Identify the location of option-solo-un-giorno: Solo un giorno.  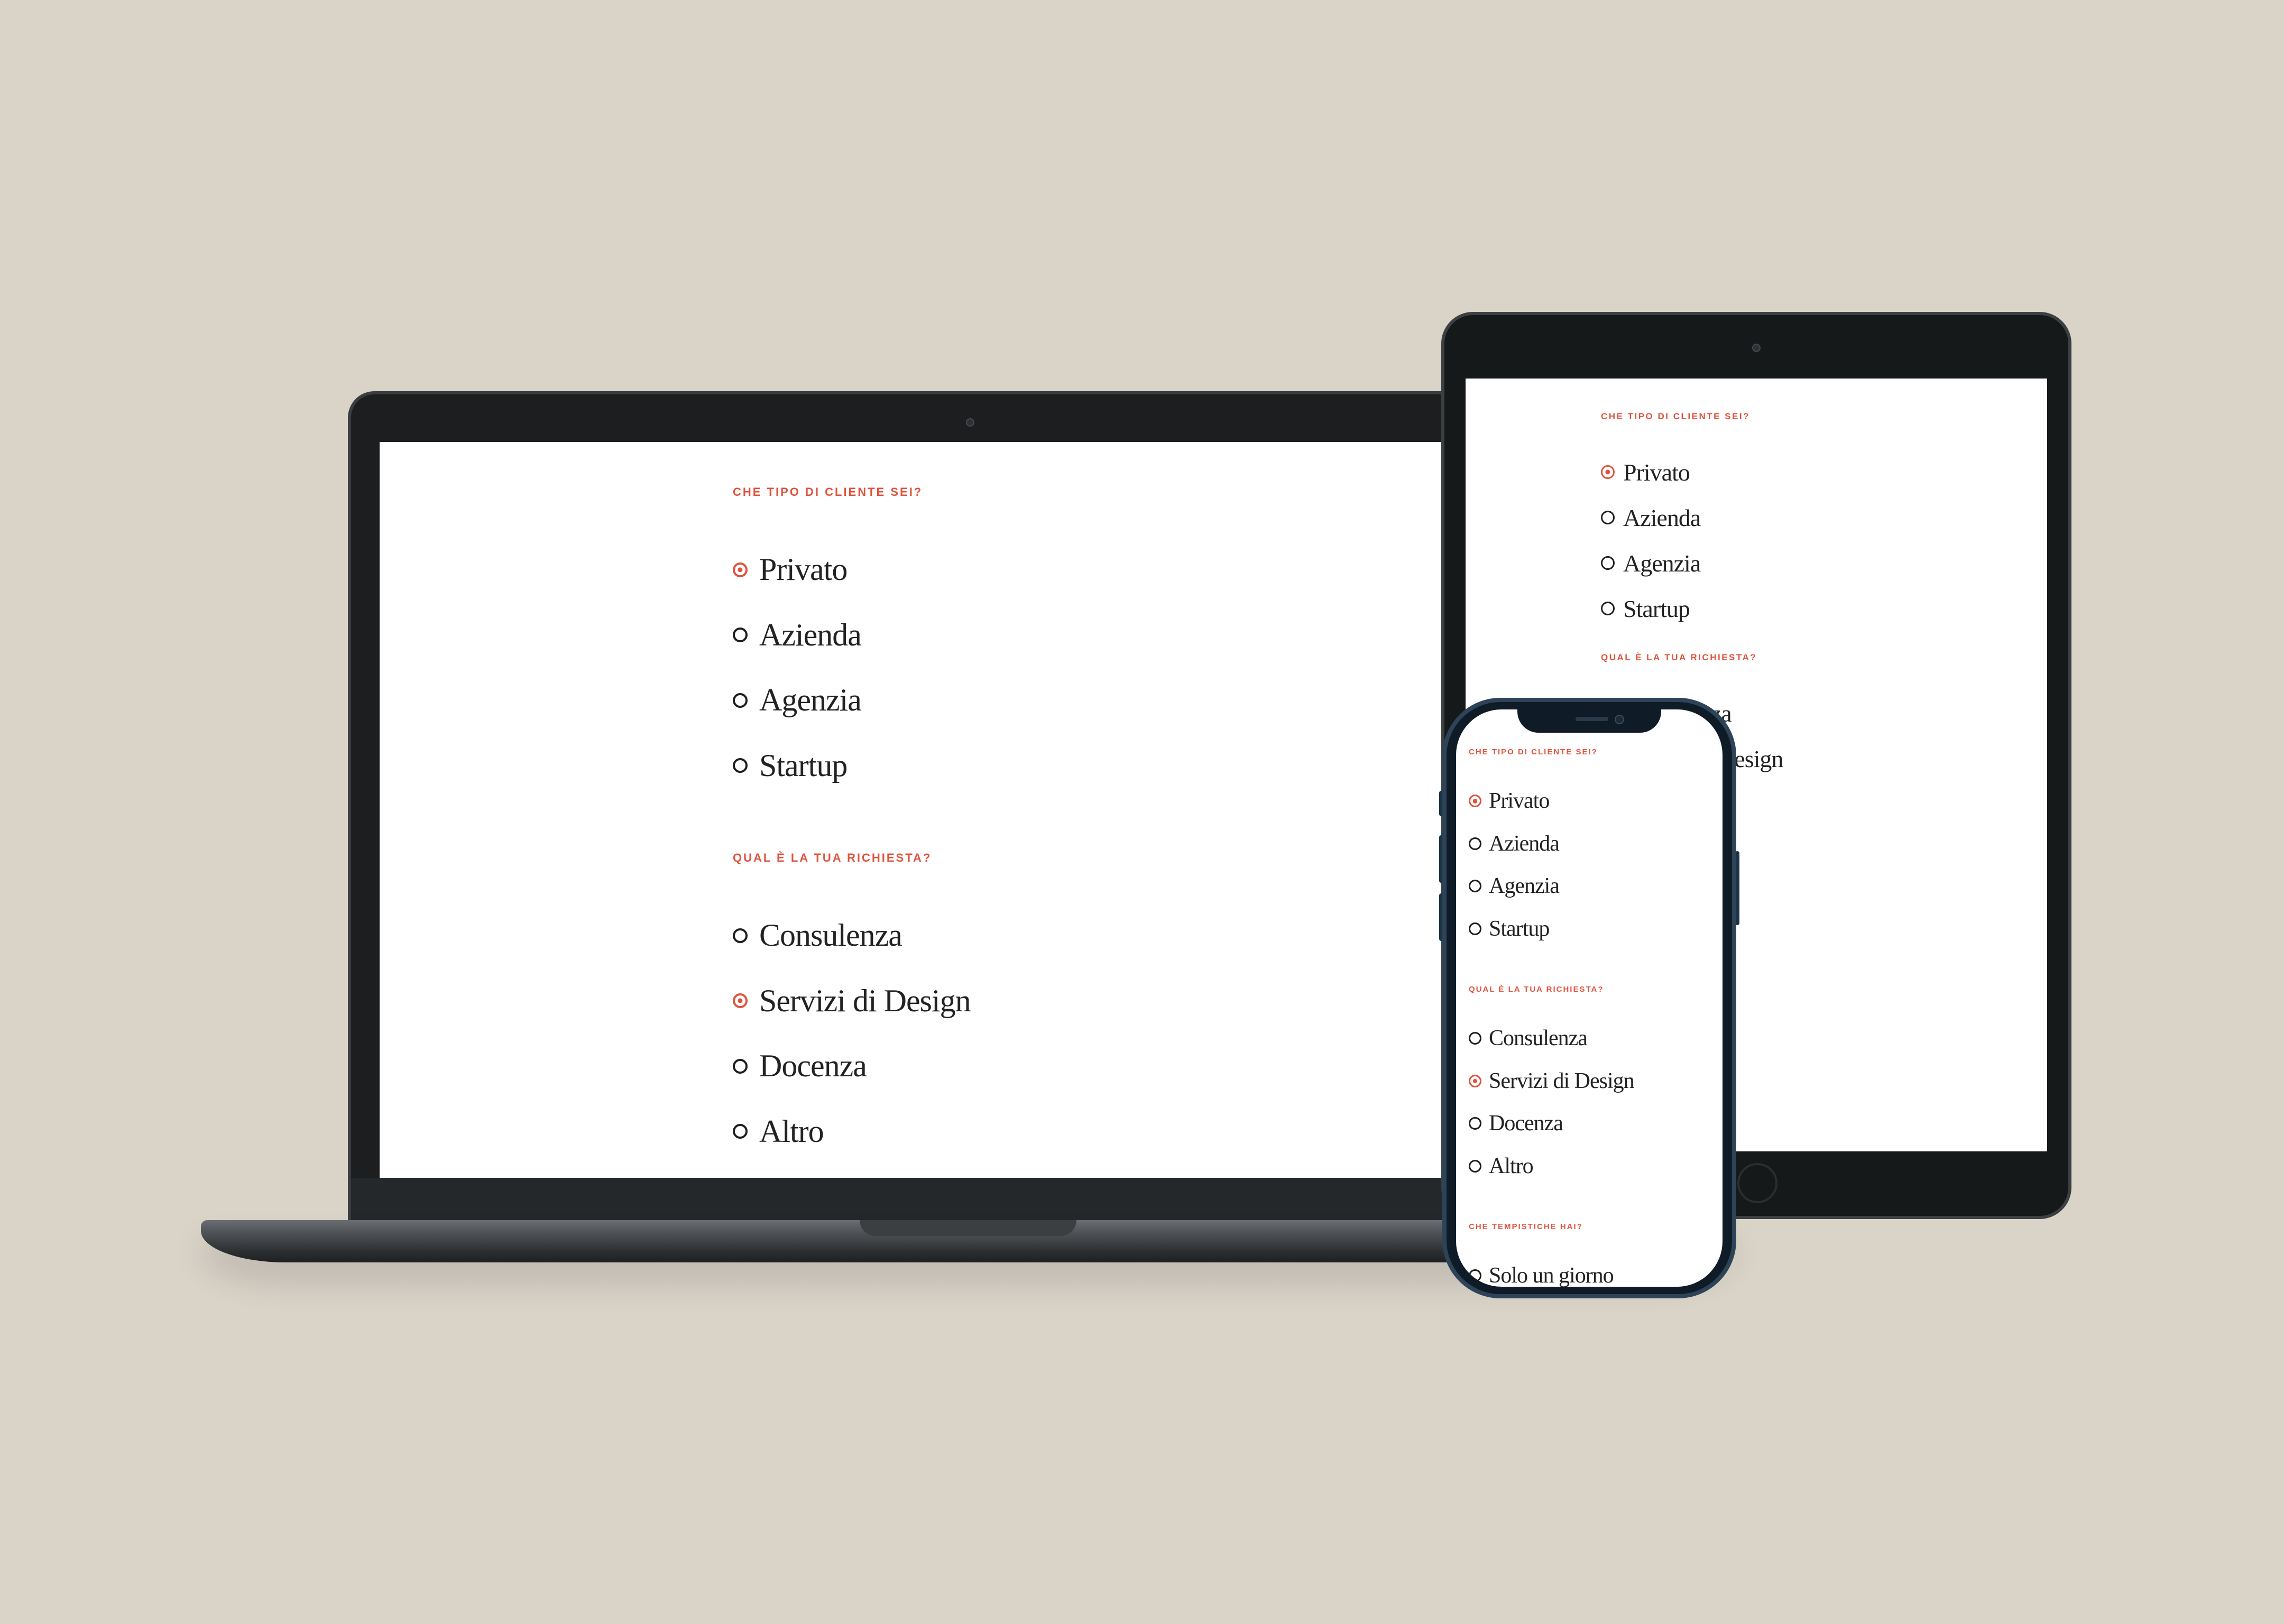
(1551, 1270).